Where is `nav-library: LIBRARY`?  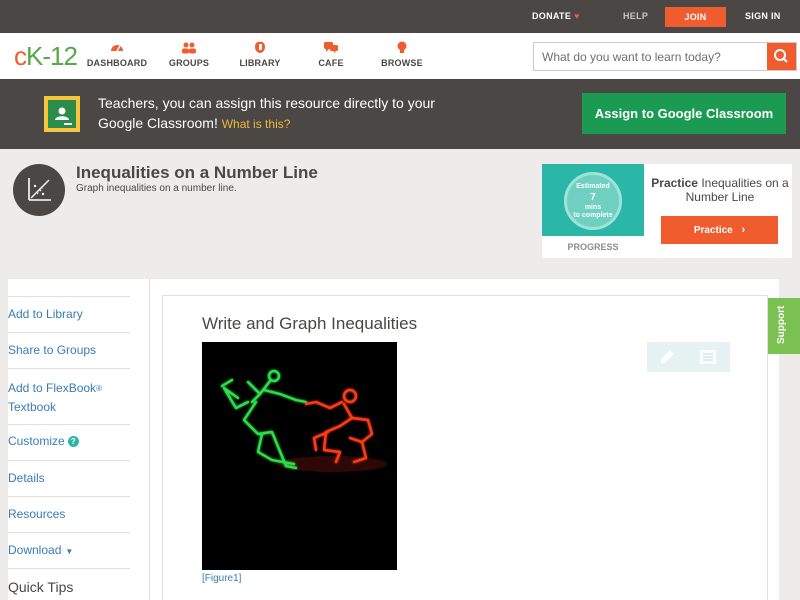 nav-library: LIBRARY is located at coordinates (260, 54).